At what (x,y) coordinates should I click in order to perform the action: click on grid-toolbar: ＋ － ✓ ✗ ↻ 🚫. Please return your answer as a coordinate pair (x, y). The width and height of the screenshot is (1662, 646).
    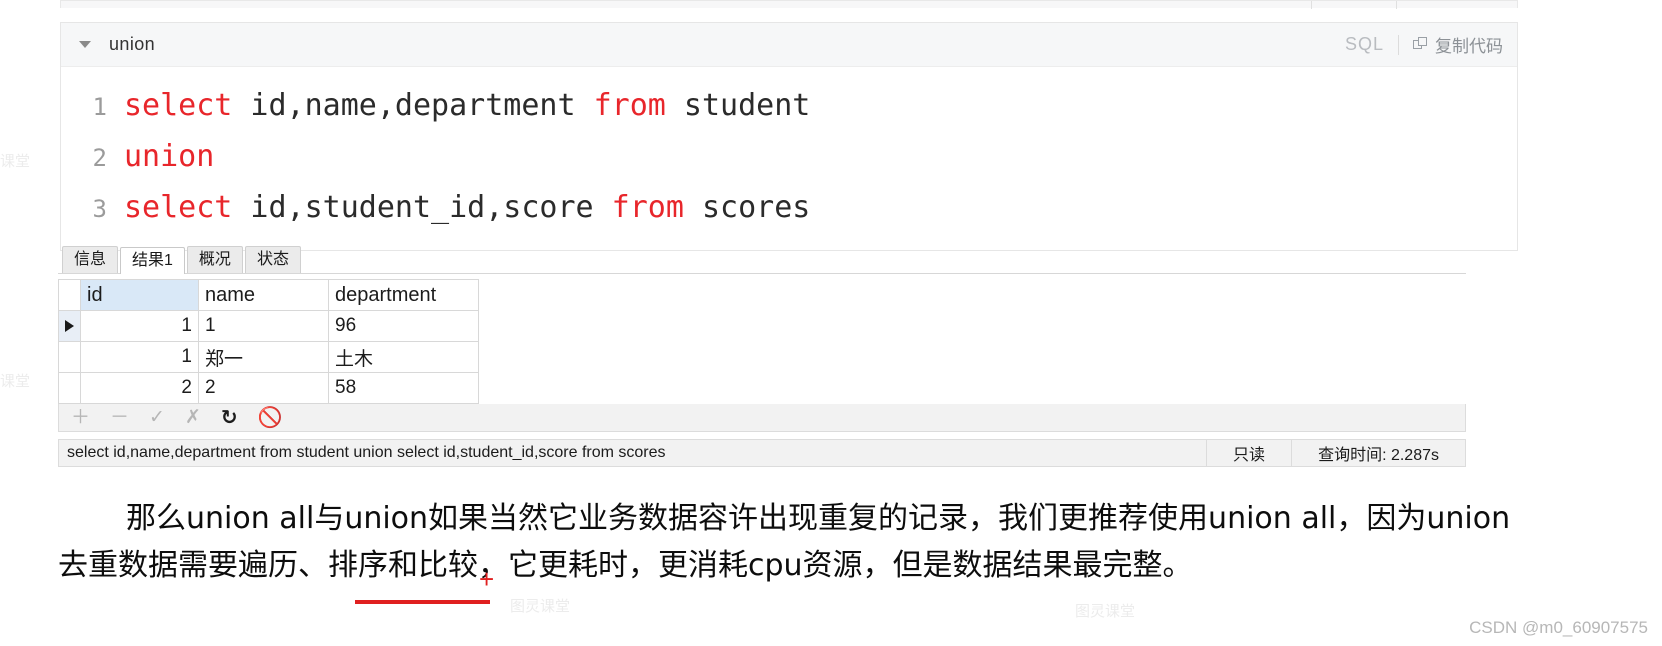
    Looking at the image, I should click on (762, 418).